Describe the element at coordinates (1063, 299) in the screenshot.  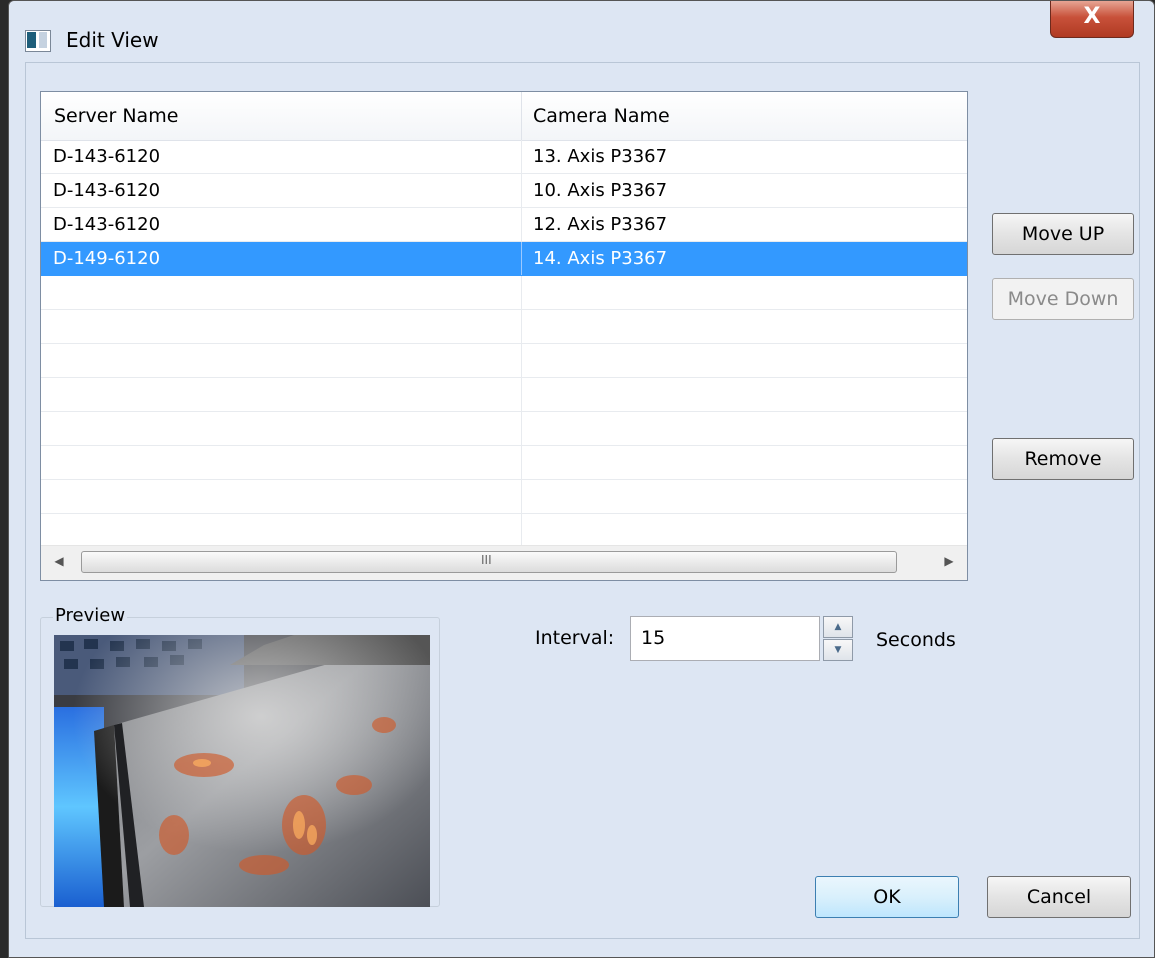
I see `move-down-button: Move Down` at that location.